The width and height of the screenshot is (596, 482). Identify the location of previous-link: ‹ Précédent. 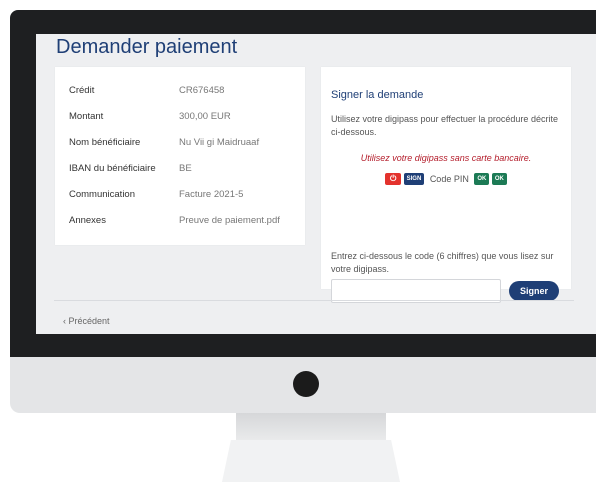
(86, 321).